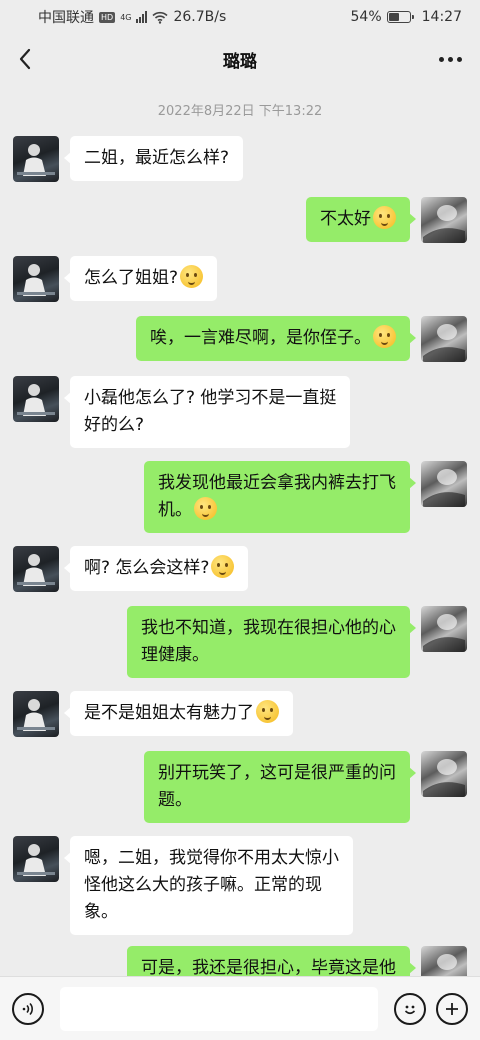 This screenshot has height=1040, width=480. Describe the element at coordinates (210, 411) in the screenshot. I see `message-text: 小磊他怎么了? 他学习不是一直挺 好的么?` at that location.